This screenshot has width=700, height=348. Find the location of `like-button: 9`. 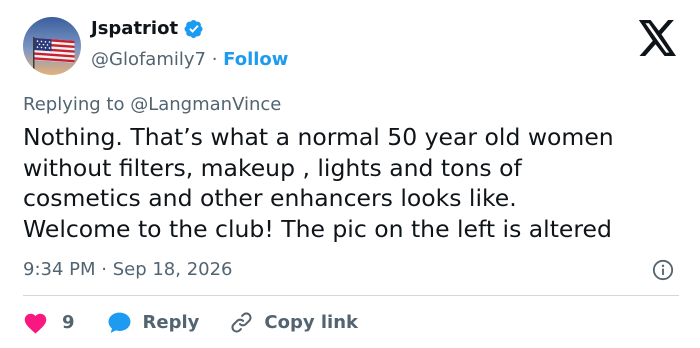

like-button: 9 is located at coordinates (49, 322).